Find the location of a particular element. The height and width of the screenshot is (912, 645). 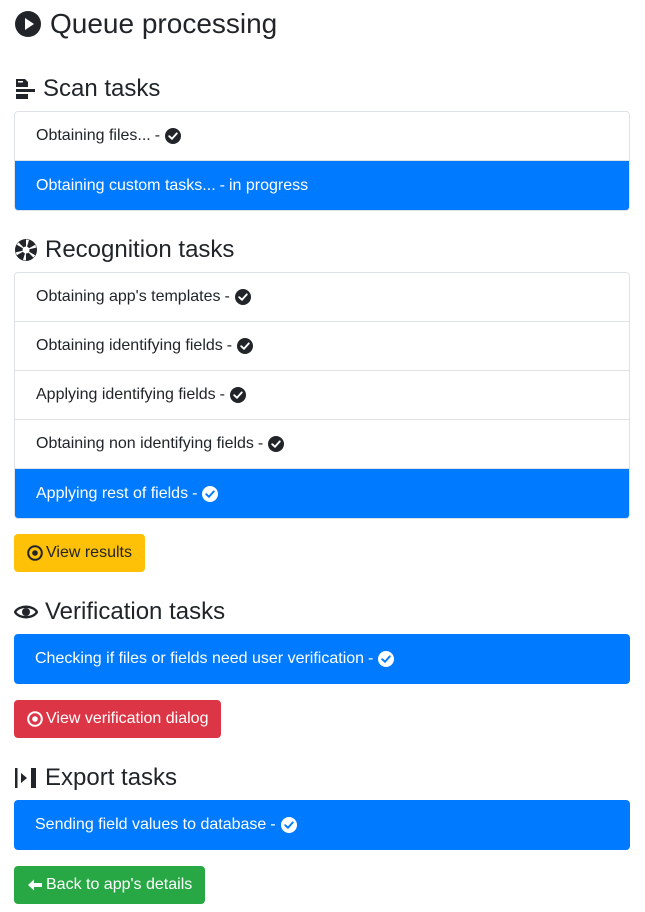

view-verification-dialog-button: View verification dialog is located at coordinates (118, 719).